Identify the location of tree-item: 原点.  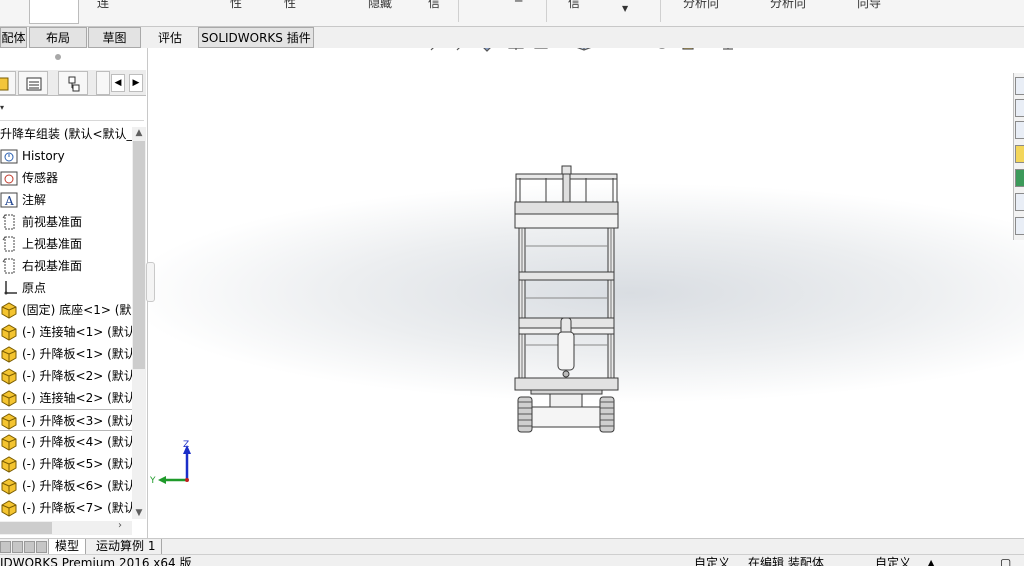
(66, 288).